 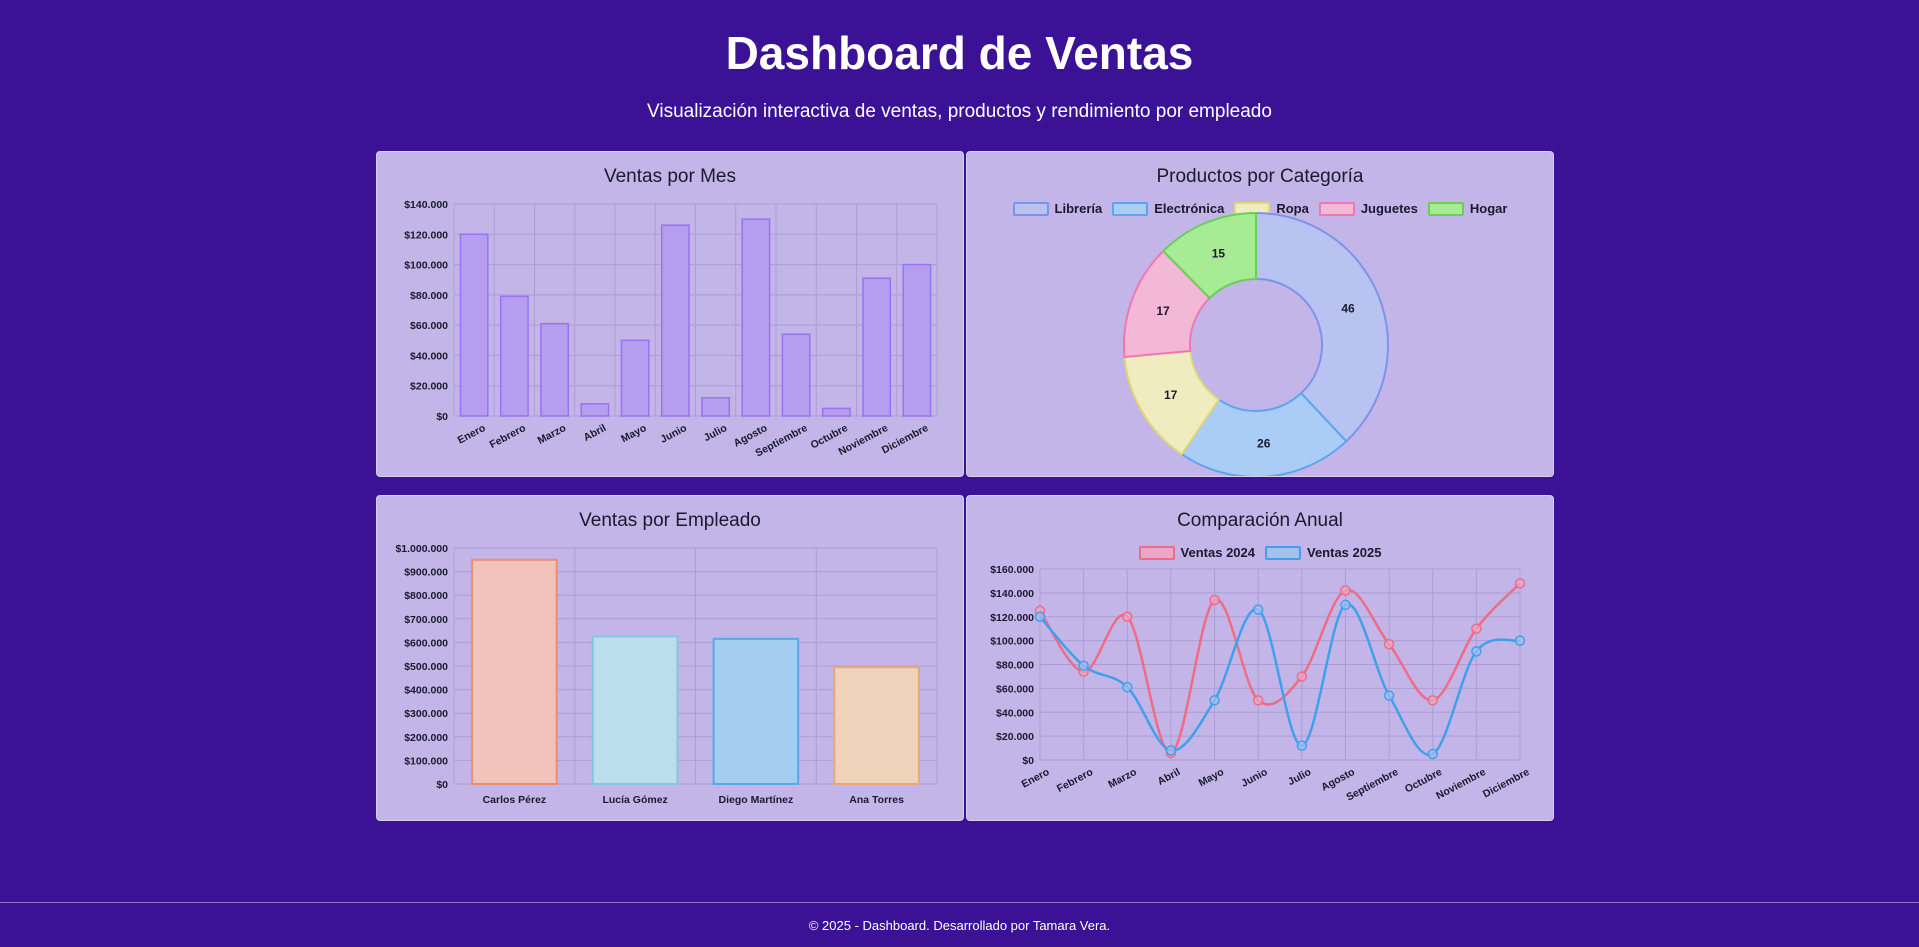 I want to click on x-tick-label: Noviembre, so click(x=1461, y=784).